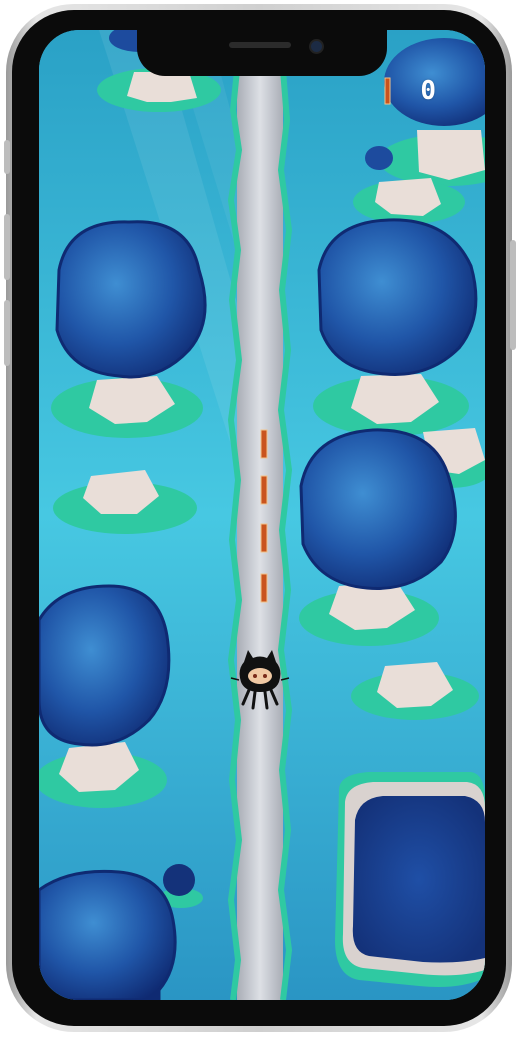 Image resolution: width=520 pixels, height=1038 pixels. I want to click on mute-switch, so click(7, 157).